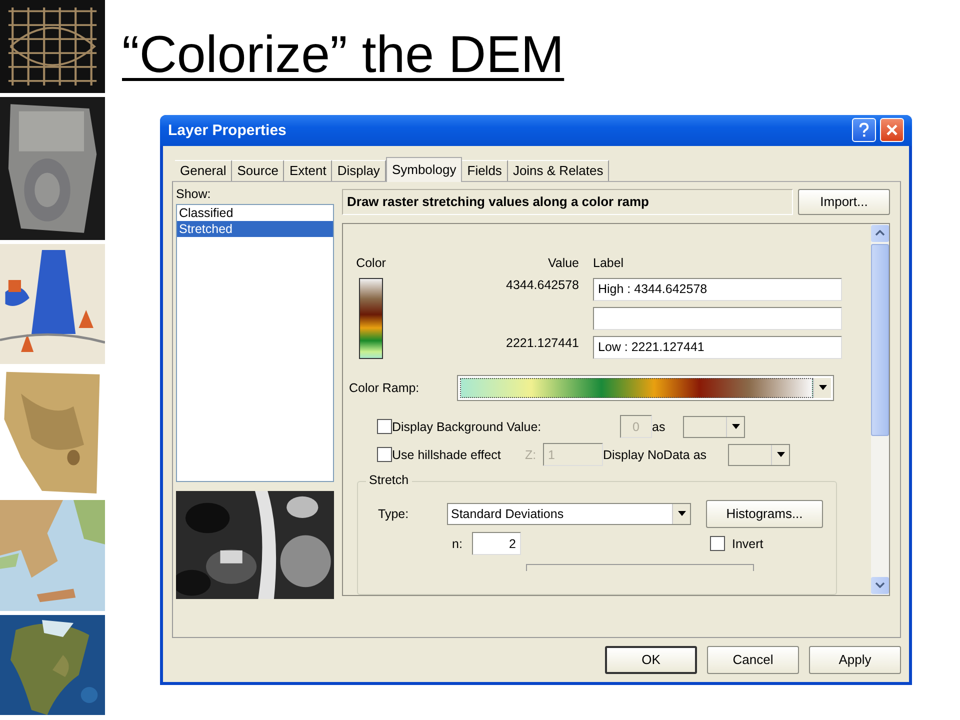  What do you see at coordinates (892, 130) in the screenshot?
I see `close-button` at bounding box center [892, 130].